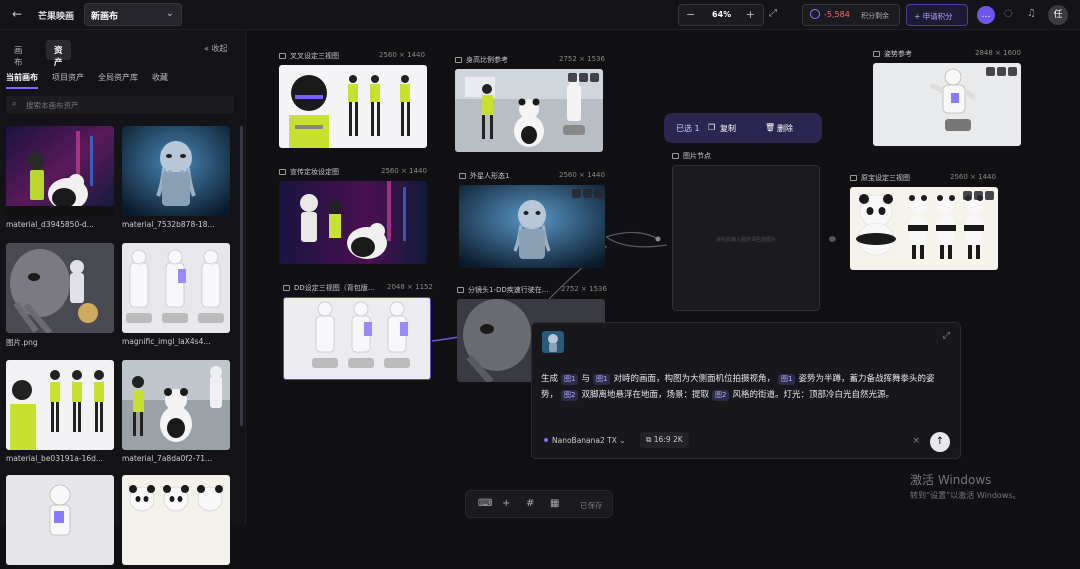  Describe the element at coordinates (688, 128) in the screenshot. I see `selected-count: 已选 1` at that location.